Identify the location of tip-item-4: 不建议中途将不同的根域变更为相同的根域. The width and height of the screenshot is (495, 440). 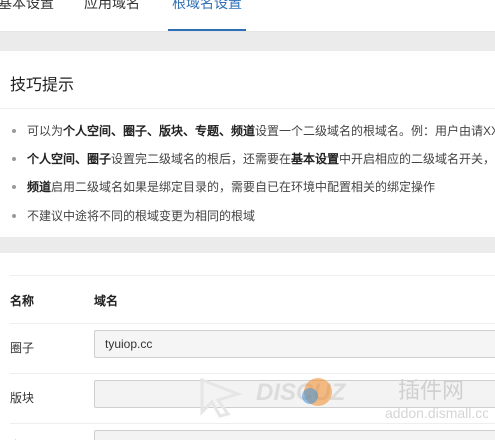
(133, 216).